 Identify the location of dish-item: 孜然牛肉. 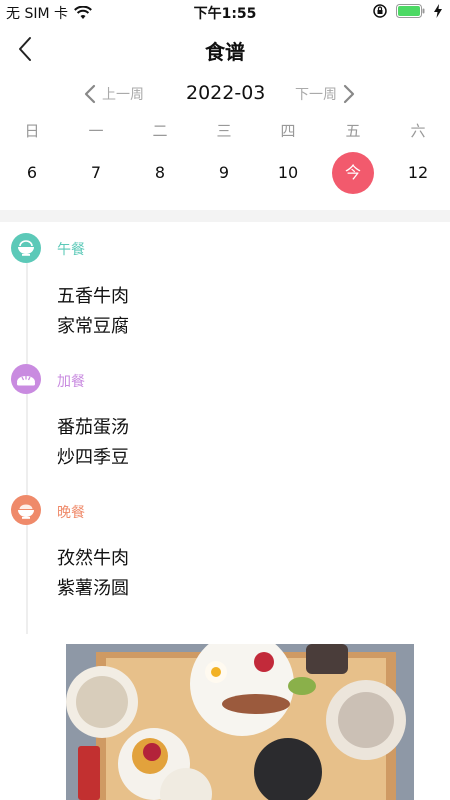
(93, 558).